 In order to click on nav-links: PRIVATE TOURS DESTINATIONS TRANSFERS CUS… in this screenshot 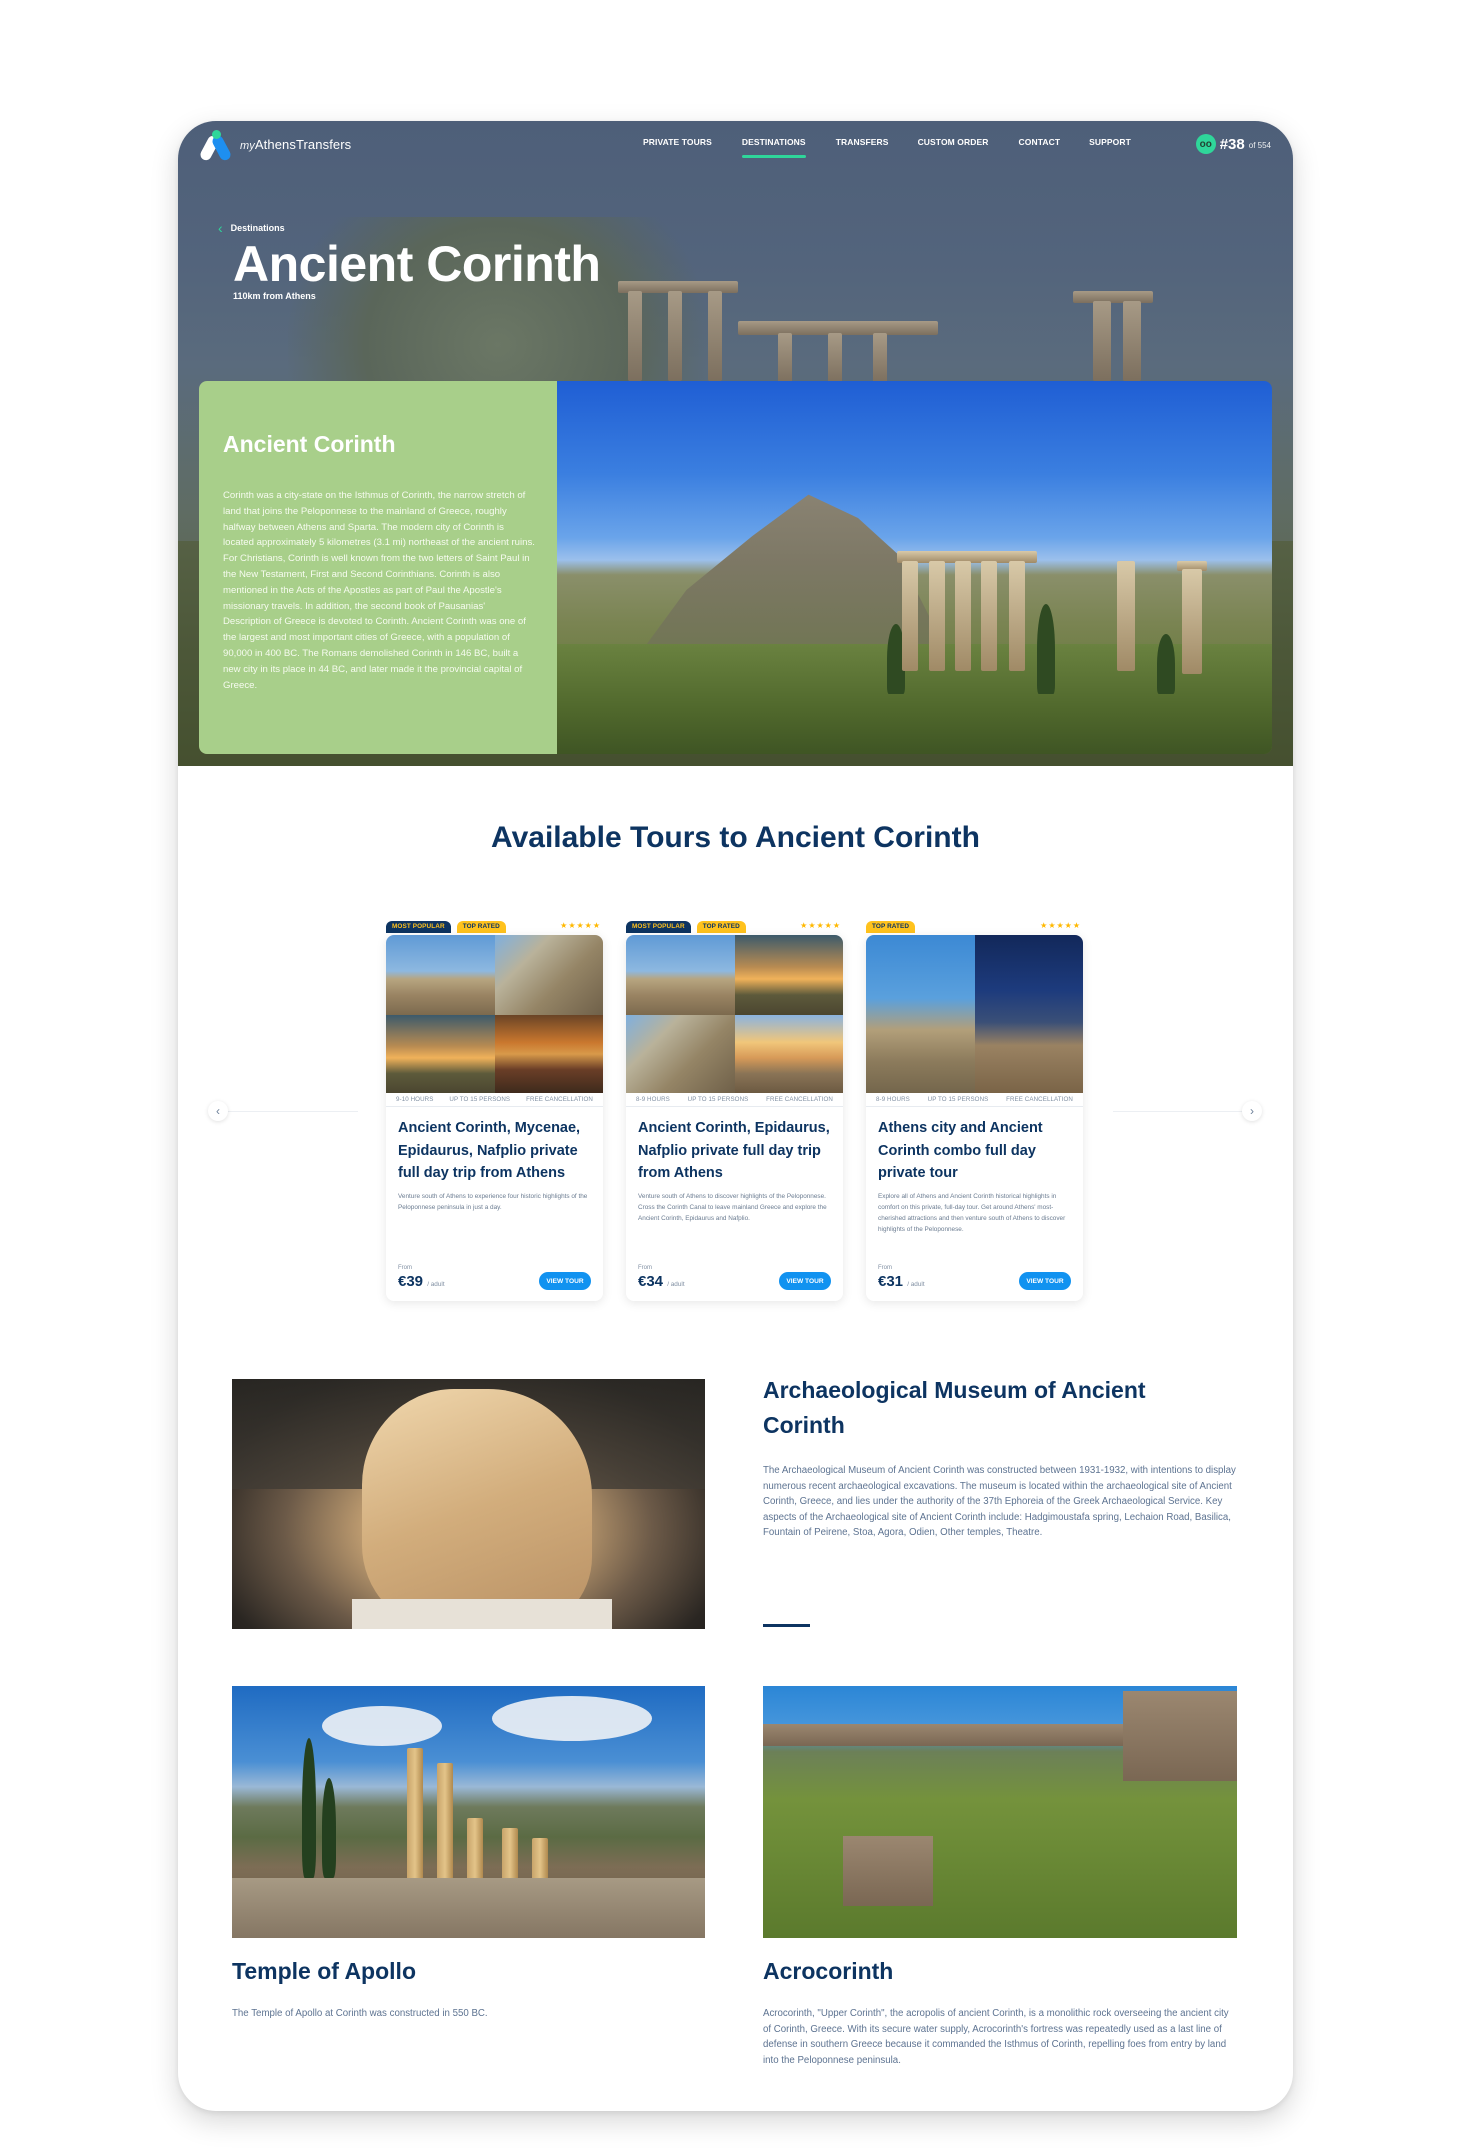, I will do `click(887, 147)`.